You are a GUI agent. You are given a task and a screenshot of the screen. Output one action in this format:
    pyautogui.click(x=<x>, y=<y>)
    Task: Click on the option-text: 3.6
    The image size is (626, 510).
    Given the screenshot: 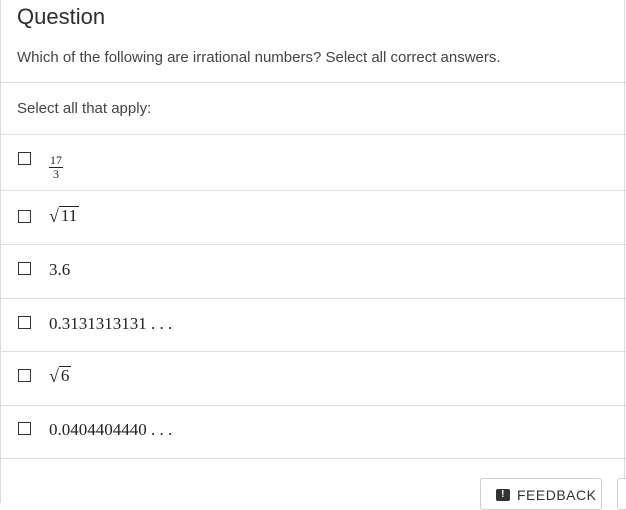 What is the action you would take?
    pyautogui.click(x=60, y=269)
    